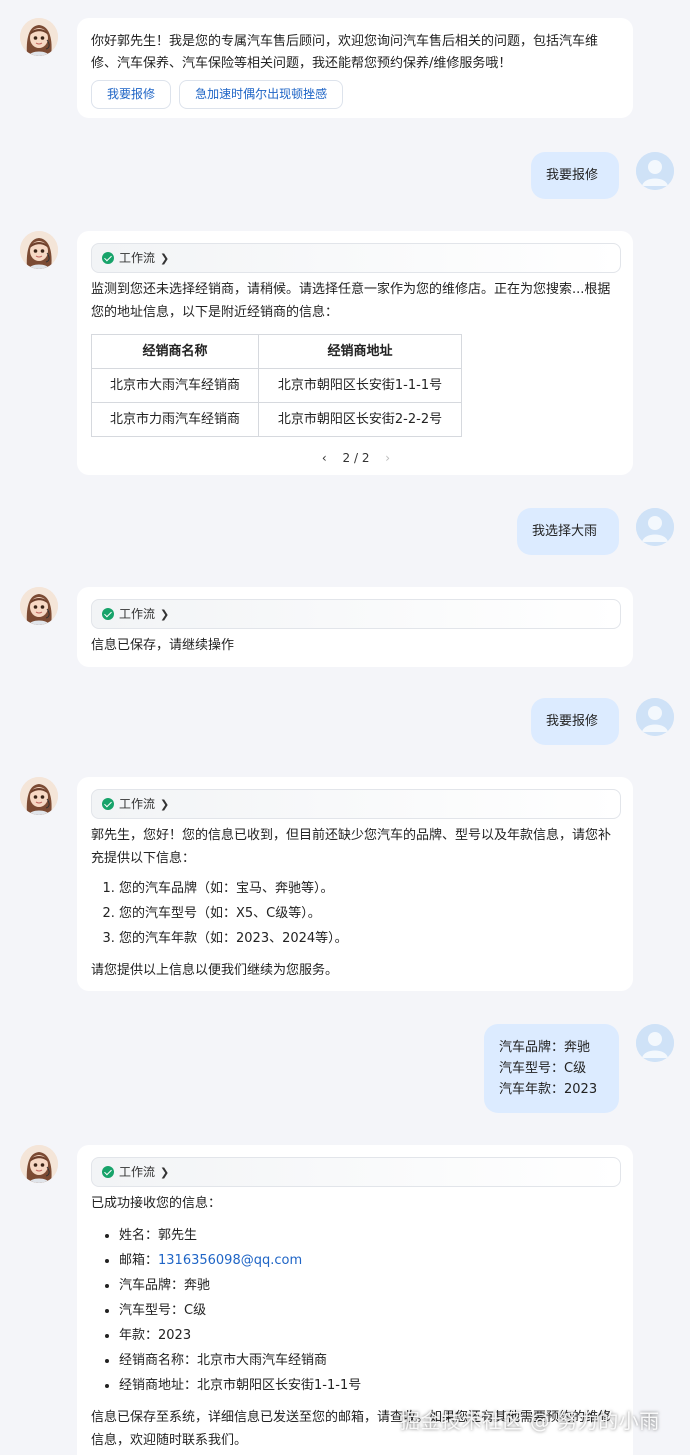  I want to click on assistant-message-saved: 工作流 ❯ 信息已保存，请继续操作, so click(355, 627).